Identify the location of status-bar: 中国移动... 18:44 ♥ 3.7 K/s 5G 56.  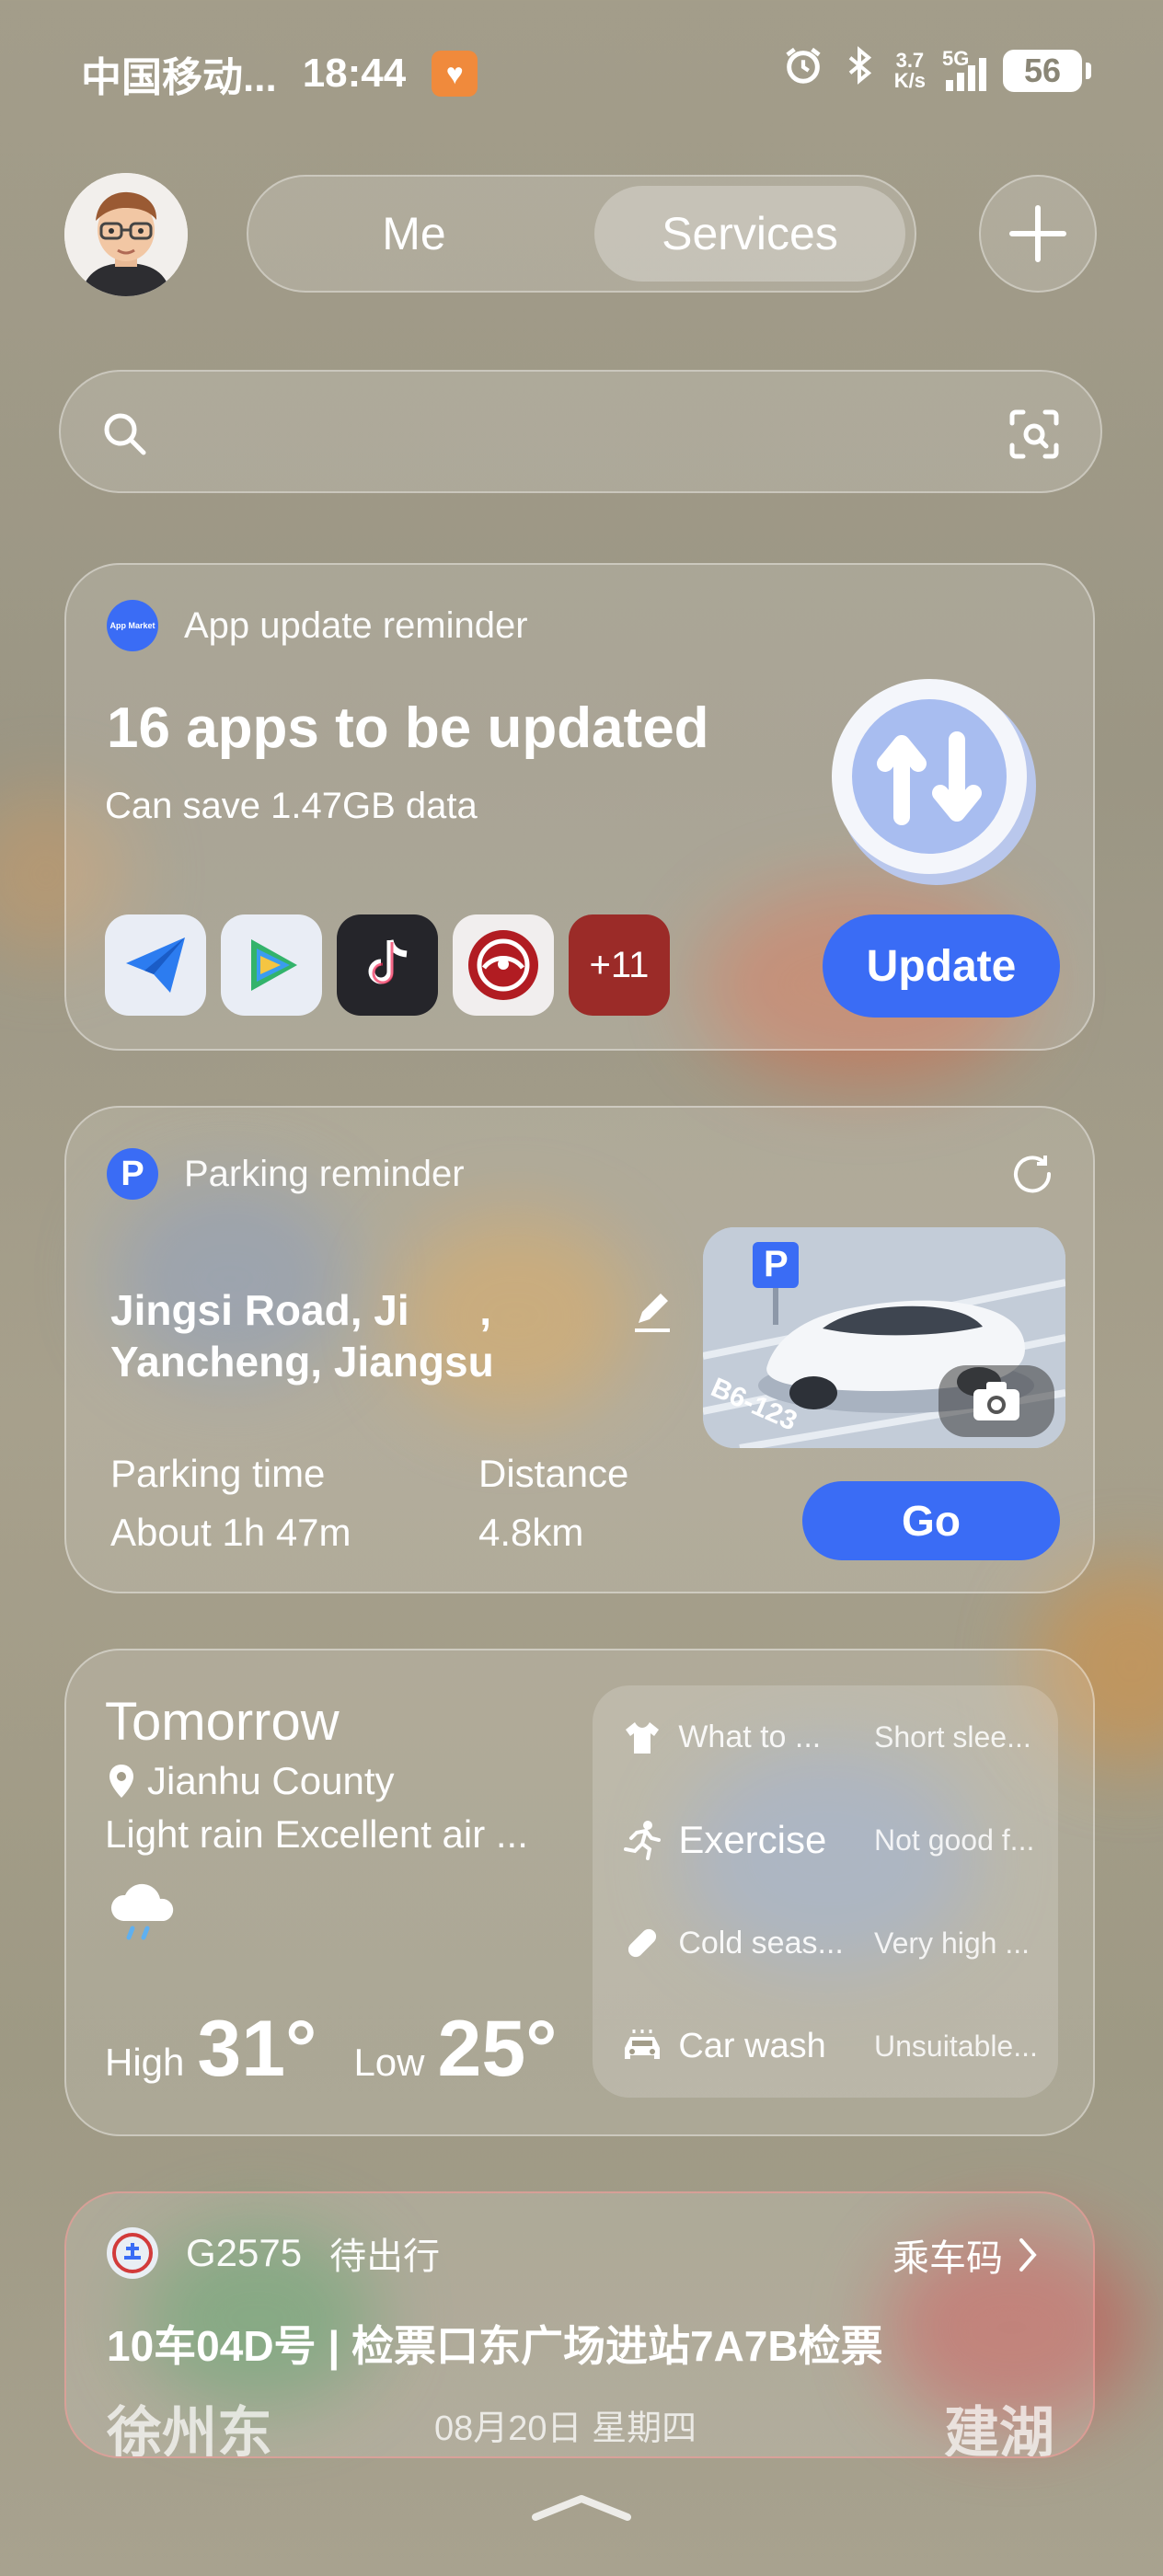
(586, 72).